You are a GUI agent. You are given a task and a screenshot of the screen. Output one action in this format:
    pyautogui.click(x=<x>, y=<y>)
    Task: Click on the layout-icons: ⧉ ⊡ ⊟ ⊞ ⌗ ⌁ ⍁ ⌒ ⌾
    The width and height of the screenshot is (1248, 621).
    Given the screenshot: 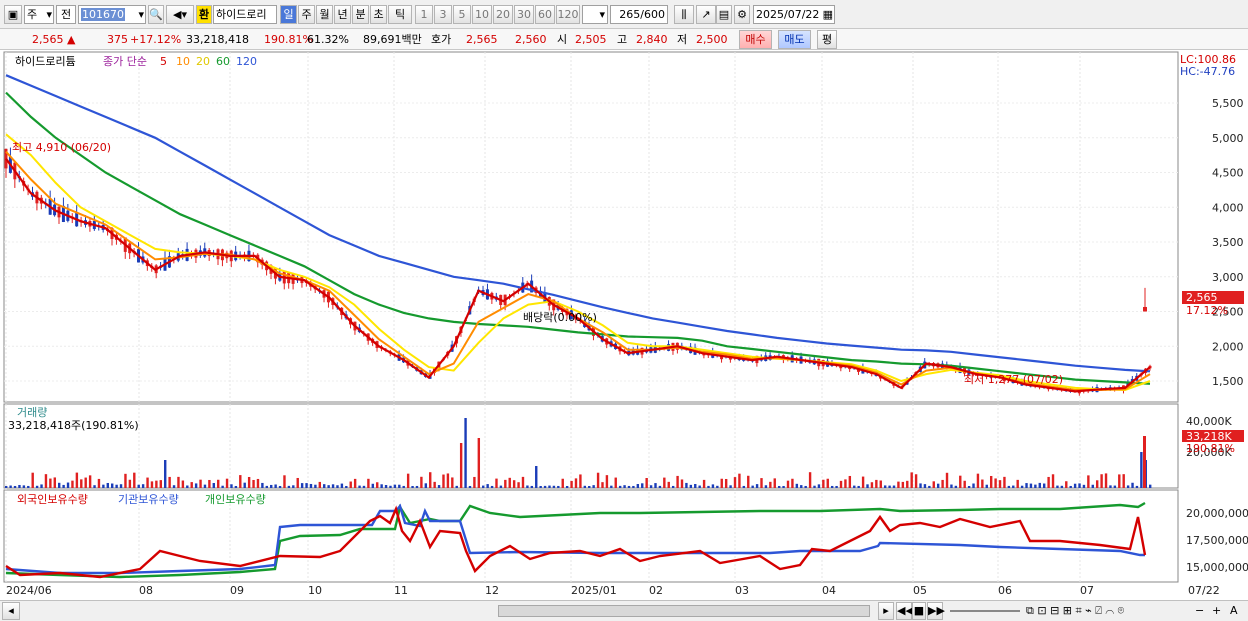 What is the action you would take?
    pyautogui.click(x=1075, y=610)
    